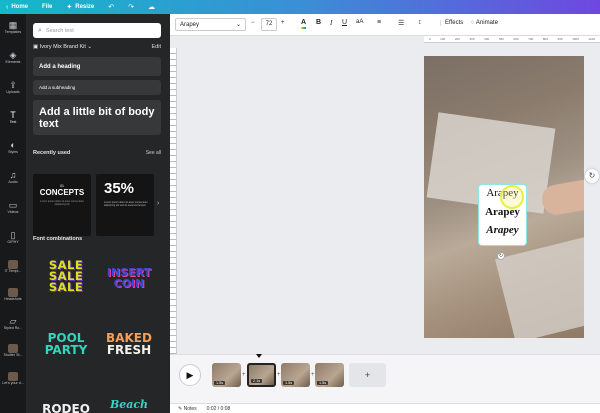  What do you see at coordinates (13, 147) in the screenshot?
I see `sidebar-item-styles: ◐ Styles` at bounding box center [13, 147].